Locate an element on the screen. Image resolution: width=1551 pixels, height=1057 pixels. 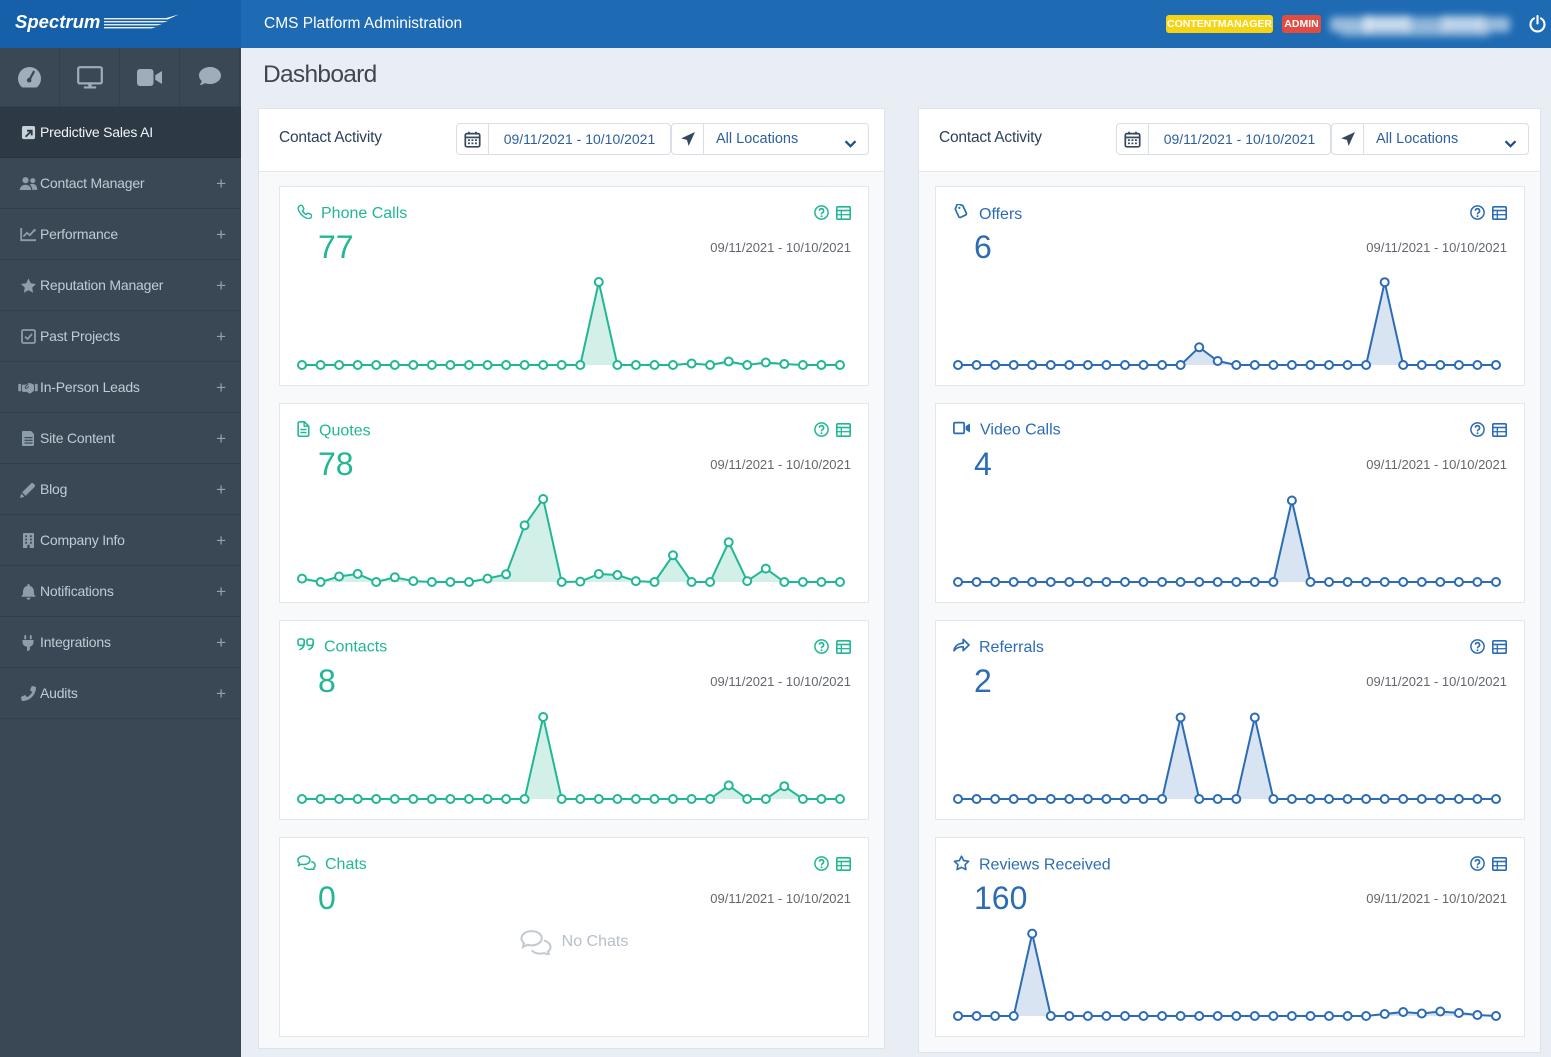
svg-text: Spectrum is located at coordinates (57, 21).